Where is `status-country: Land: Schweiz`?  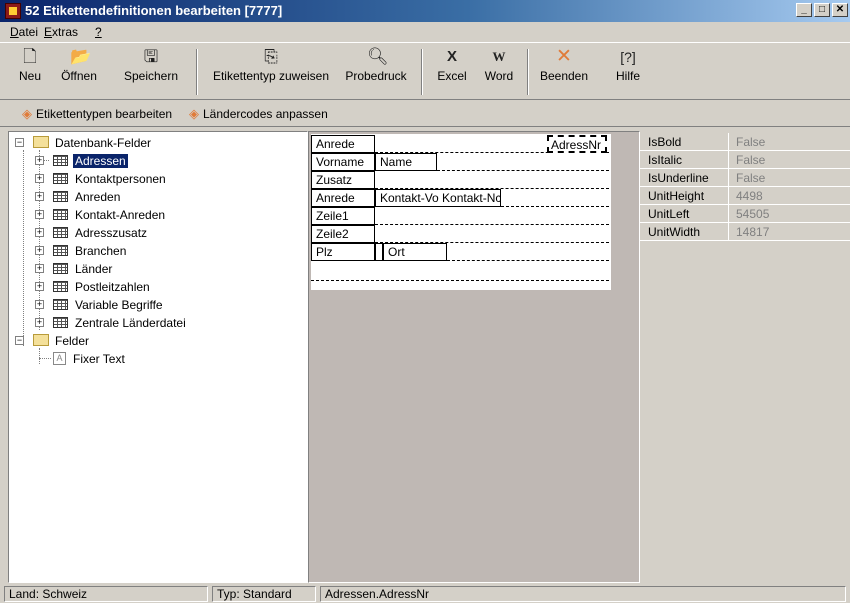 status-country: Land: Schweiz is located at coordinates (106, 594).